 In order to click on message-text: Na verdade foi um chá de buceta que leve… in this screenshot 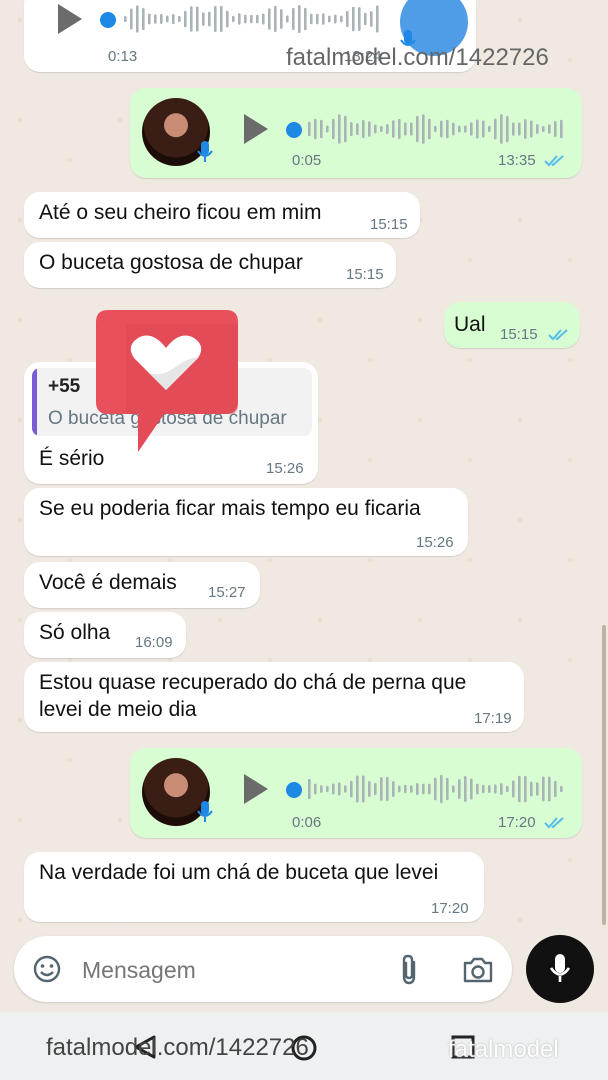, I will do `click(239, 872)`.